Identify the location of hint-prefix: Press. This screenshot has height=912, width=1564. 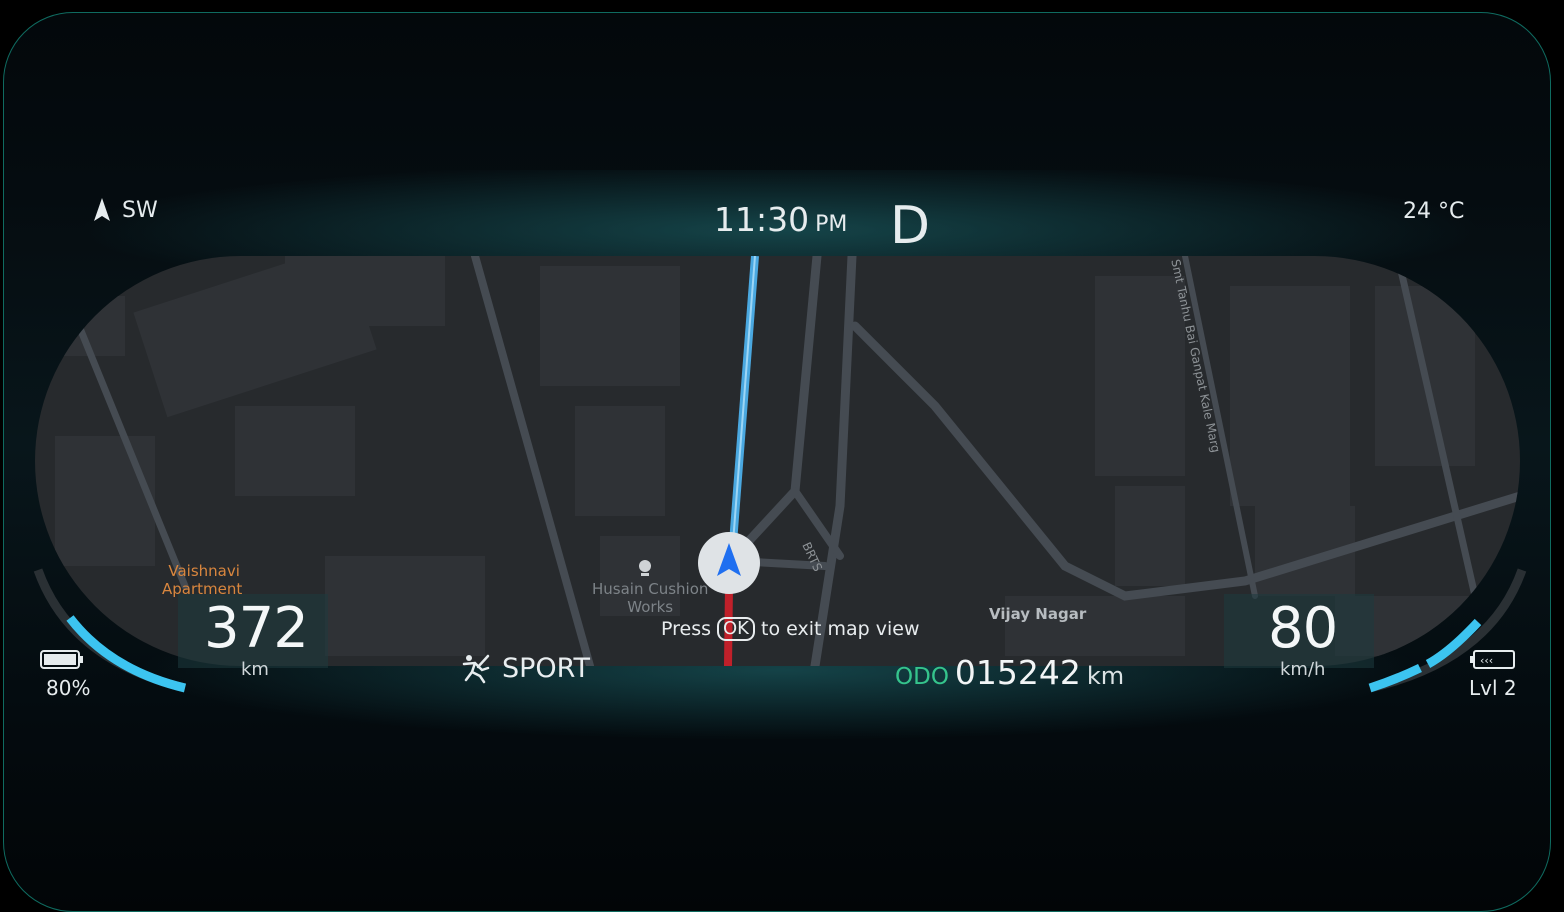
(686, 629).